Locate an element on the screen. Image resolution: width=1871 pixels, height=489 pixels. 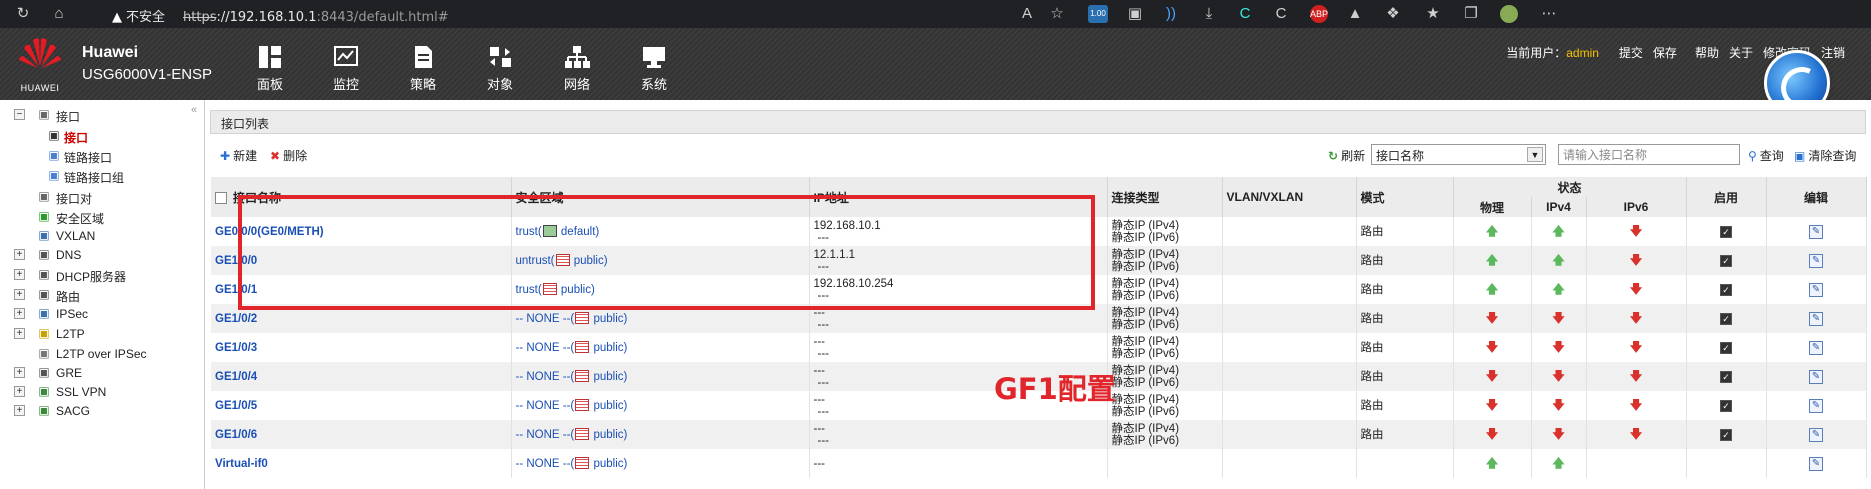
search-field-select: 接口名称 ▼ is located at coordinates (1458, 154).